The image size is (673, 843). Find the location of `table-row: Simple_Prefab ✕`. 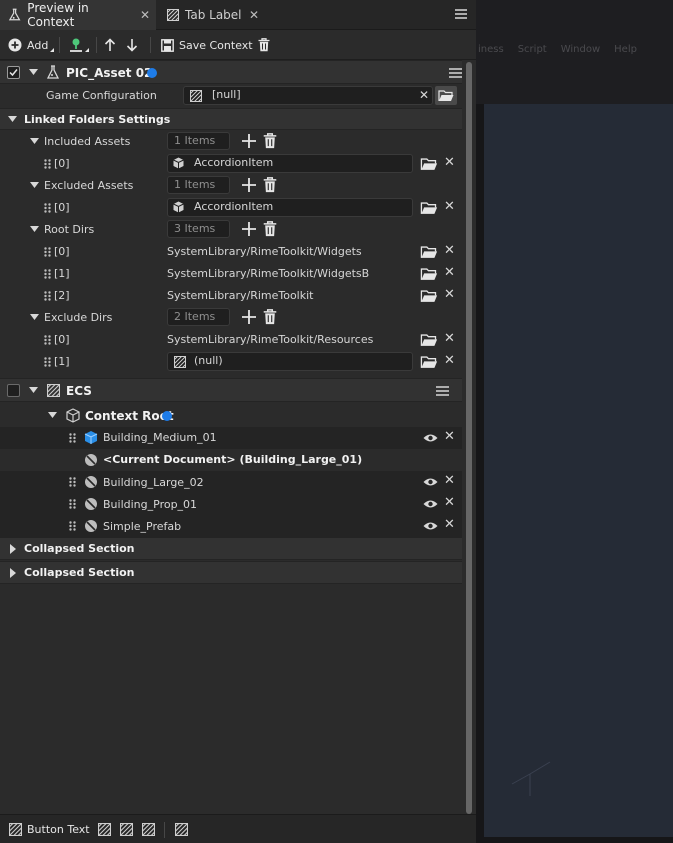

table-row: Simple_Prefab ✕ is located at coordinates (231, 526).